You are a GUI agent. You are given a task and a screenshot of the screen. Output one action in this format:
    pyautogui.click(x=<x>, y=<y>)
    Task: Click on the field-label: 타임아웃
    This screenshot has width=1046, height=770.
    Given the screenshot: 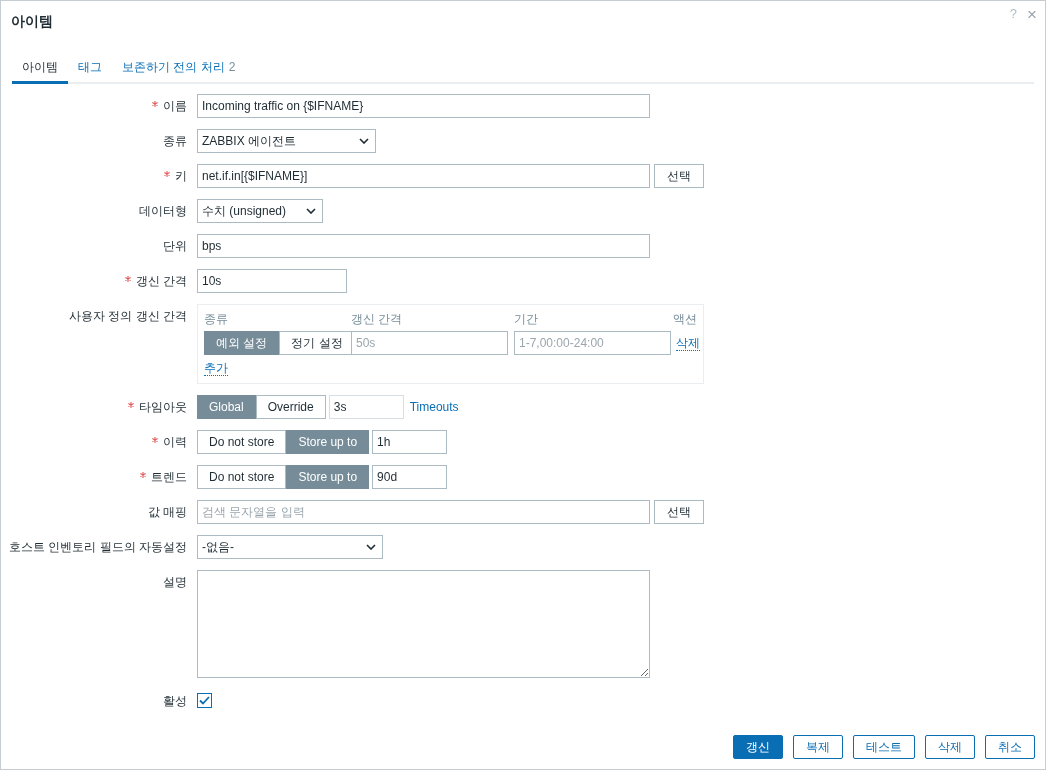 What is the action you would take?
    pyautogui.click(x=163, y=407)
    